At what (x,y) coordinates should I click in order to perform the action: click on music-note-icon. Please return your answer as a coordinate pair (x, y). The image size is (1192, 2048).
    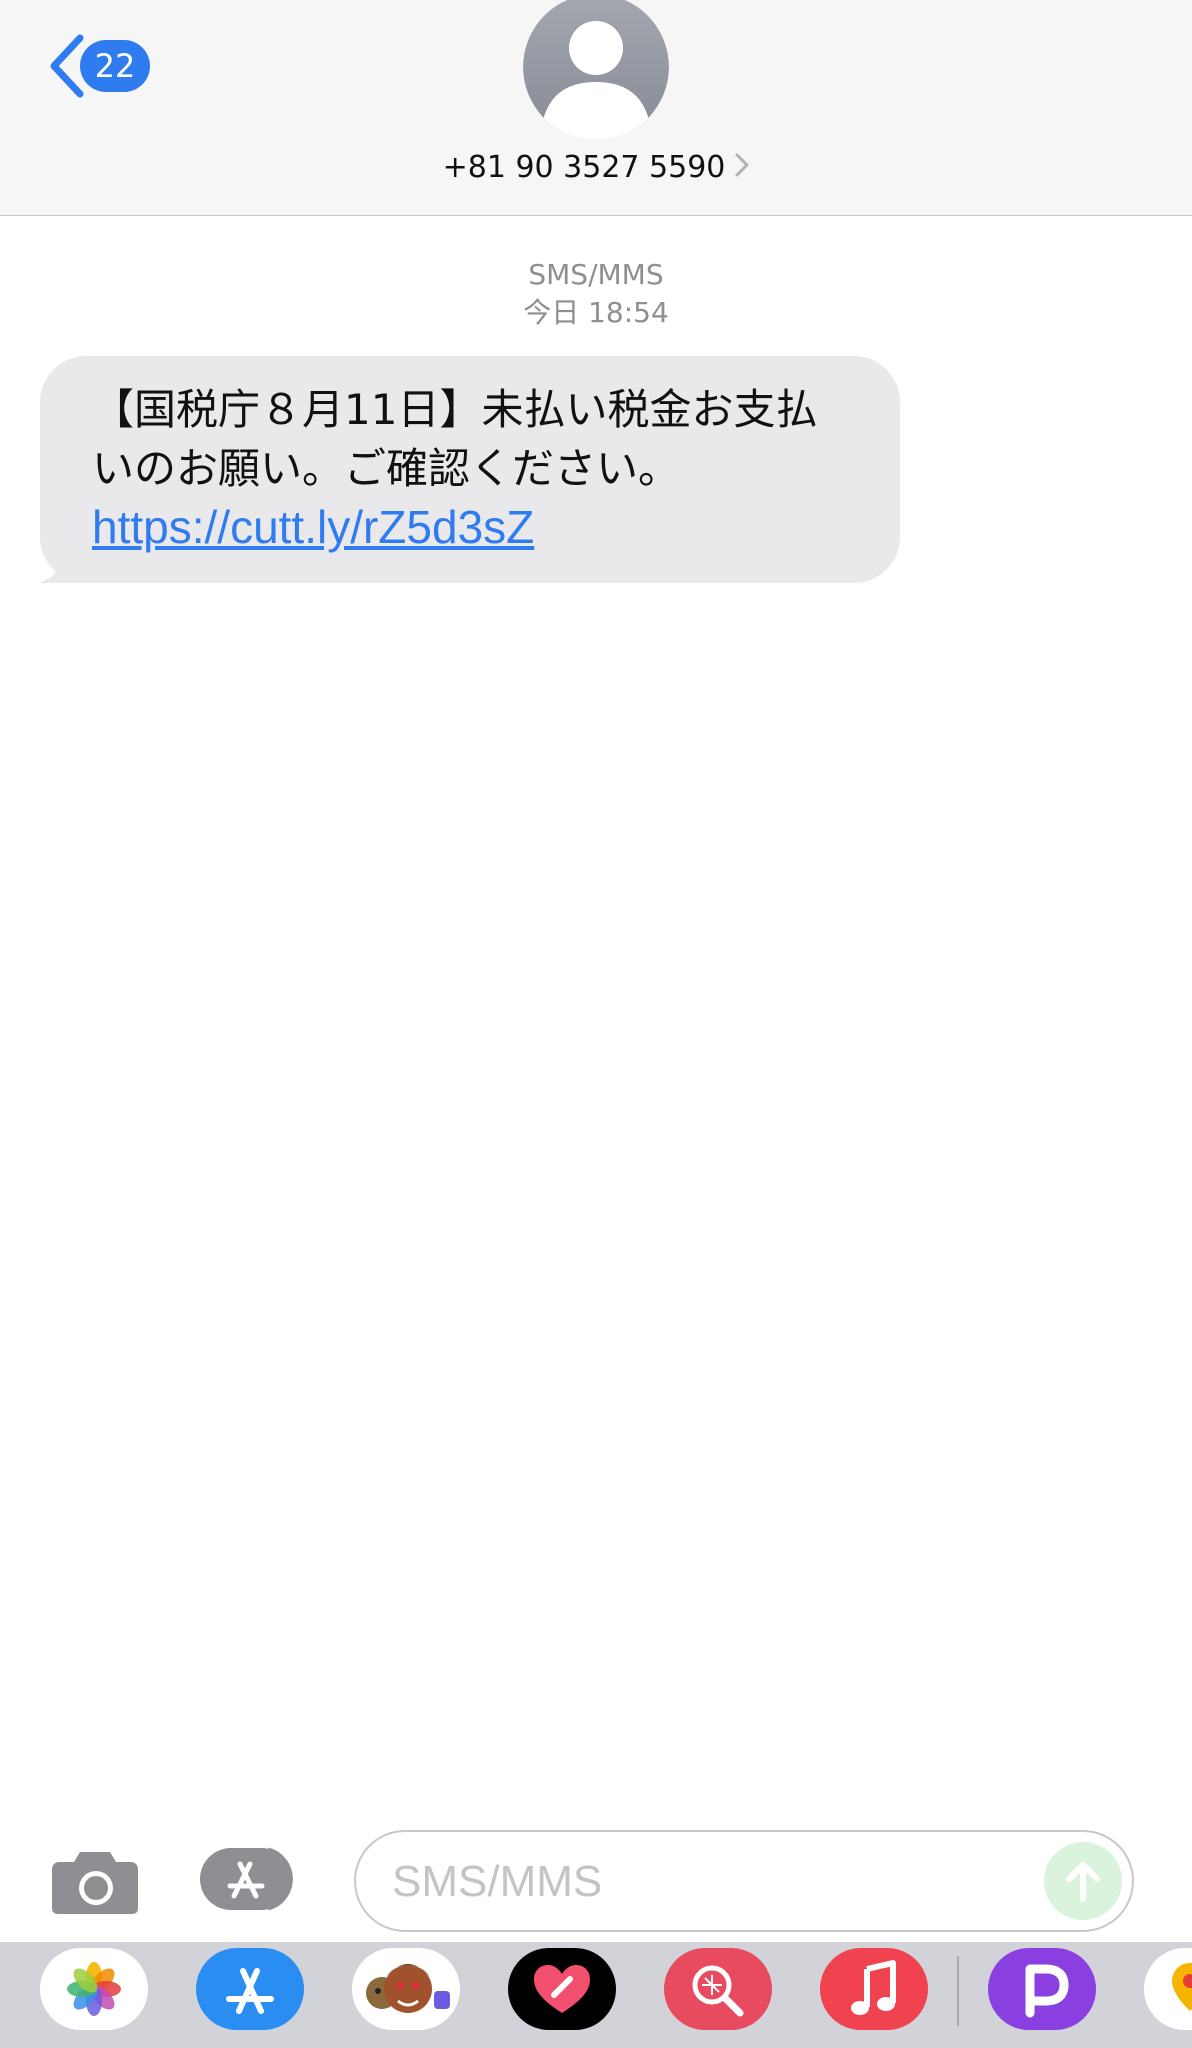
    Looking at the image, I should click on (873, 1987).